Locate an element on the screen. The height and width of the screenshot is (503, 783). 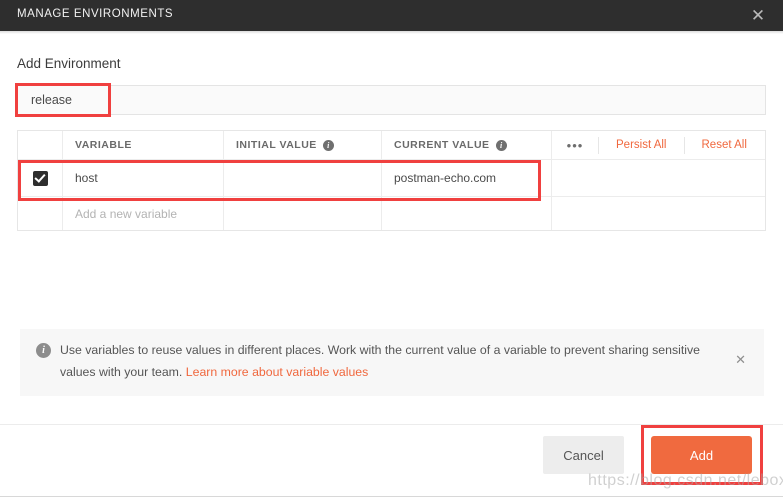
close-icon: ✕ is located at coordinates (758, 16).